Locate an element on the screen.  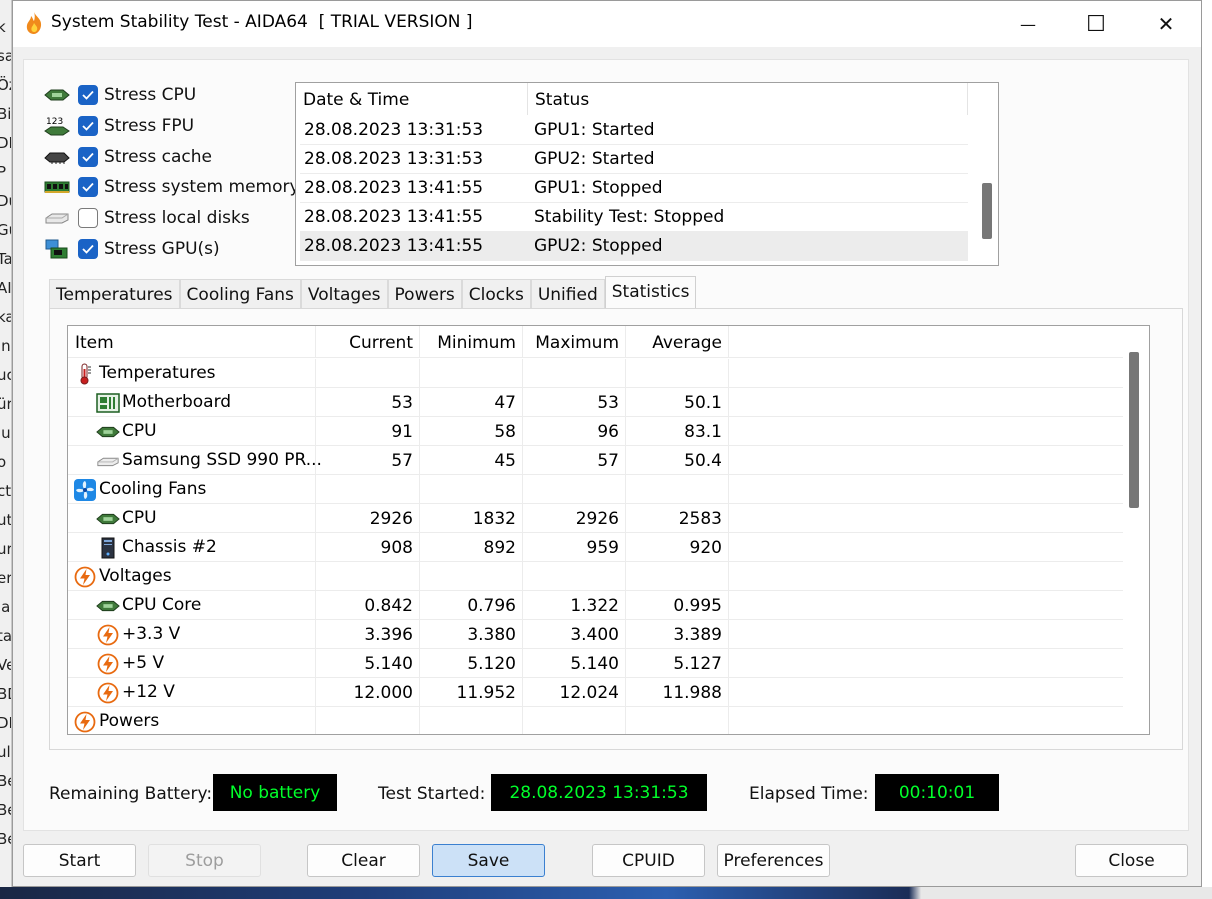
stop-button: Stop is located at coordinates (204, 860).